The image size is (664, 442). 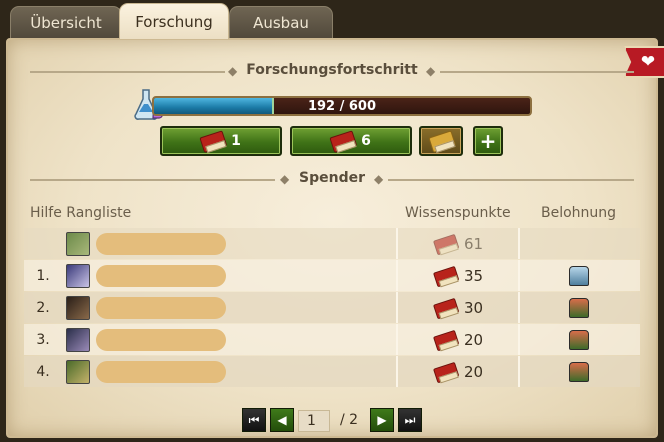 What do you see at coordinates (578, 276) in the screenshot?
I see `blue-chest-icon` at bounding box center [578, 276].